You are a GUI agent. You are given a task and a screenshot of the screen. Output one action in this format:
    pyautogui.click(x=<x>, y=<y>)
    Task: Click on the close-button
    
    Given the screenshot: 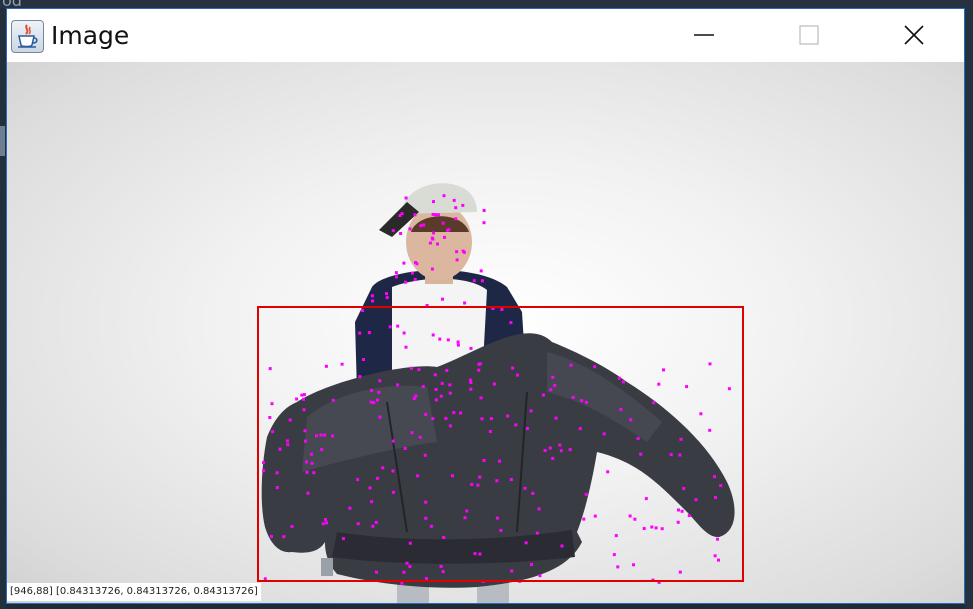 What is the action you would take?
    pyautogui.click(x=914, y=35)
    